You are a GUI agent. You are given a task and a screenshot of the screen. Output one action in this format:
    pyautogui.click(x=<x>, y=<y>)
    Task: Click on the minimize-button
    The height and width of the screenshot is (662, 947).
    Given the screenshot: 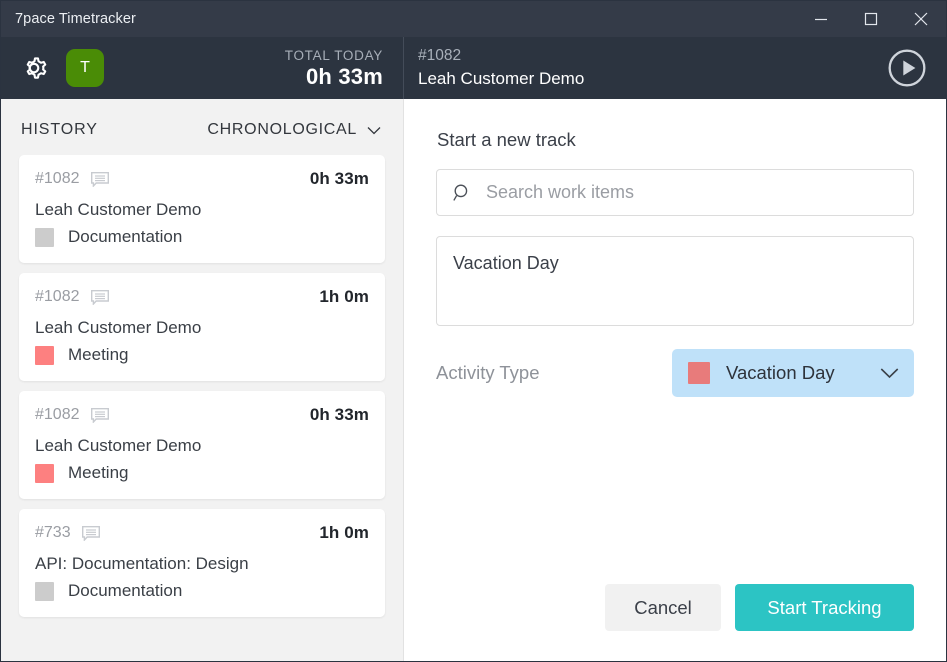 What is the action you would take?
    pyautogui.click(x=821, y=19)
    